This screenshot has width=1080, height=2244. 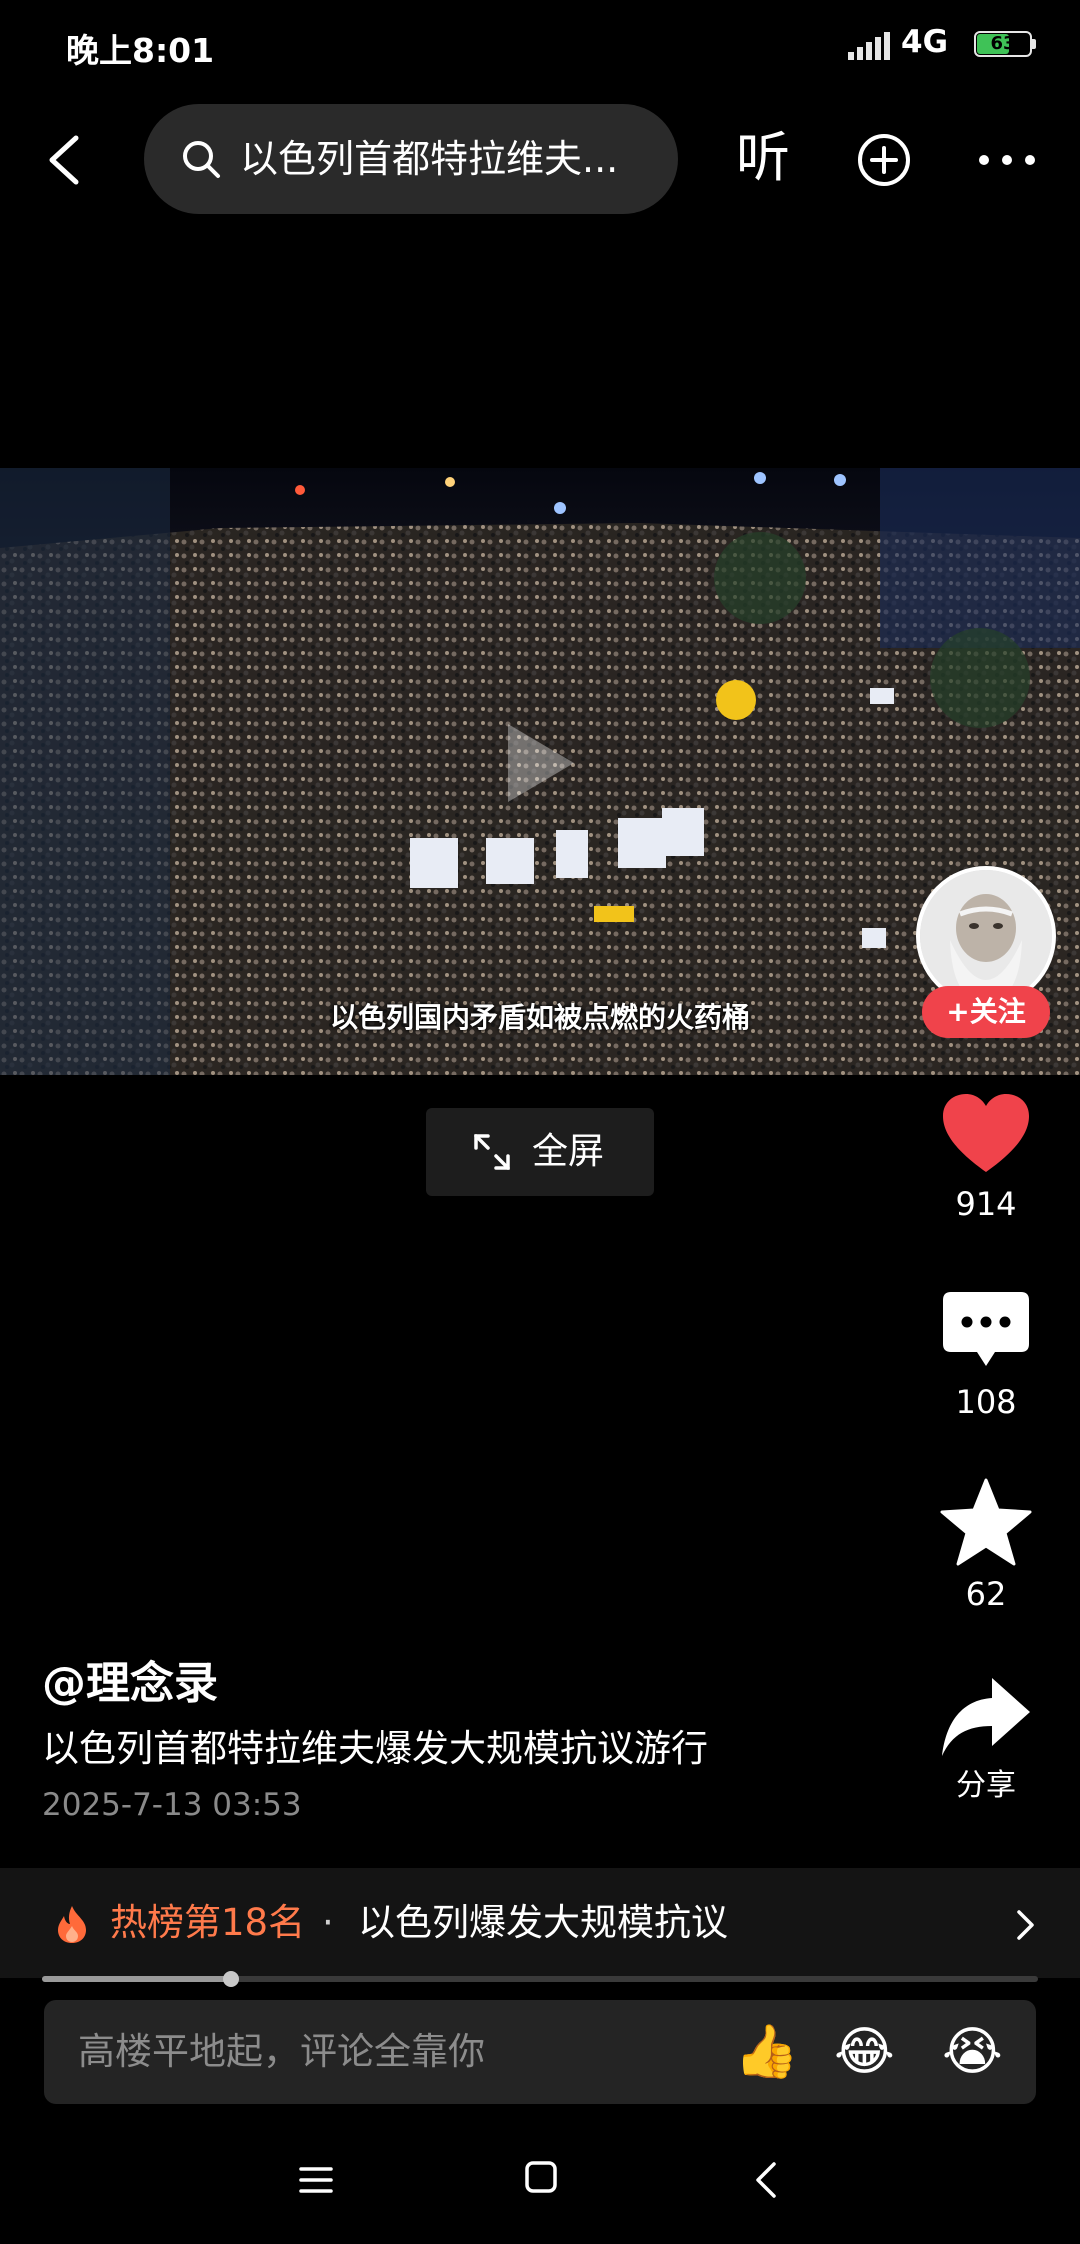 I want to click on comment-bubble-icon, so click(x=986, y=1329).